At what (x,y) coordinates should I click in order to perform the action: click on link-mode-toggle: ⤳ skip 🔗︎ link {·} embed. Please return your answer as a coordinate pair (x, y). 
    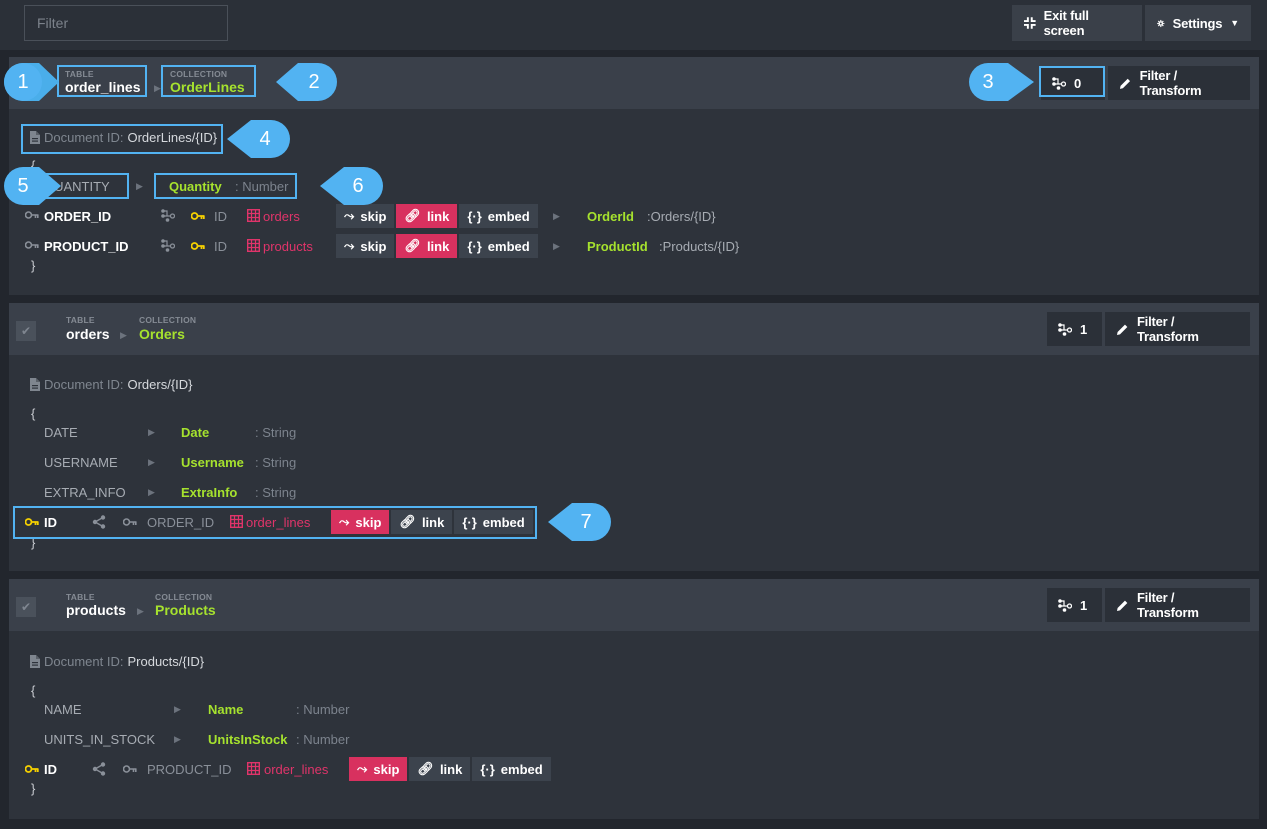
    Looking at the image, I should click on (437, 216).